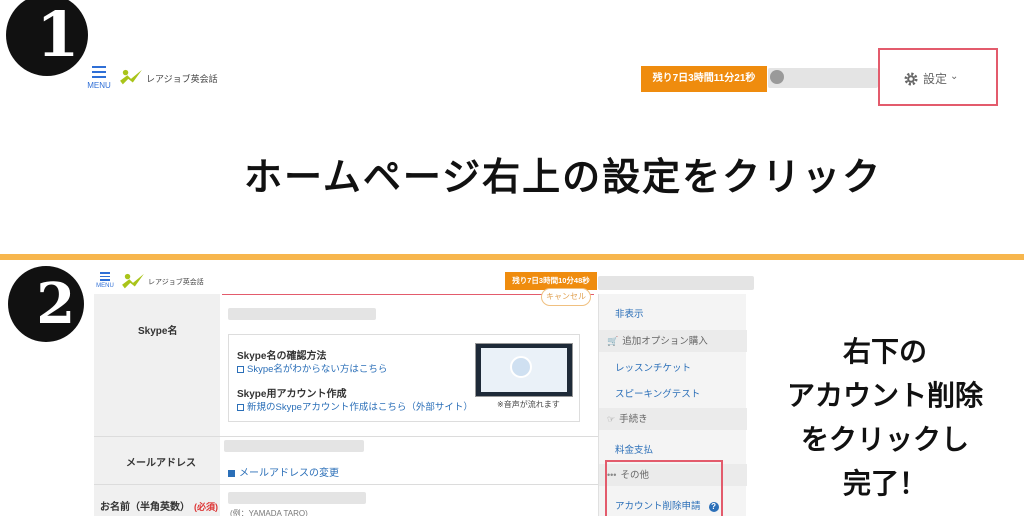  Describe the element at coordinates (269, 512) in the screenshot. I see `name-example: (例：YAMADA TARO)` at that location.